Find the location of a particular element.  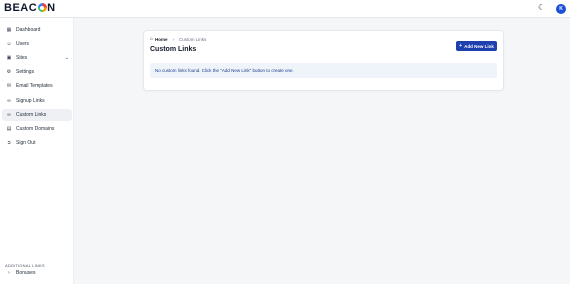

breadcrumb: ⌂ Home › Custom Links is located at coordinates (178, 39).